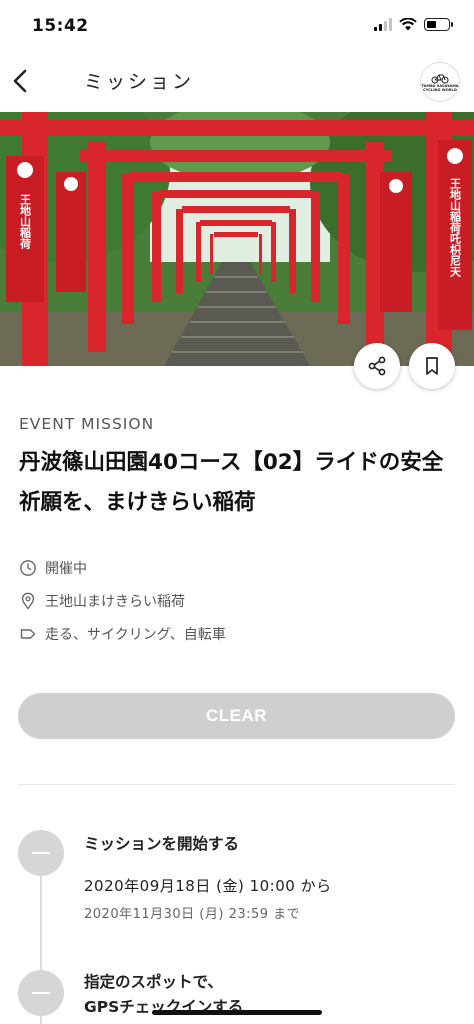 This screenshot has height=1024, width=474. I want to click on home-indicator, so click(237, 1012).